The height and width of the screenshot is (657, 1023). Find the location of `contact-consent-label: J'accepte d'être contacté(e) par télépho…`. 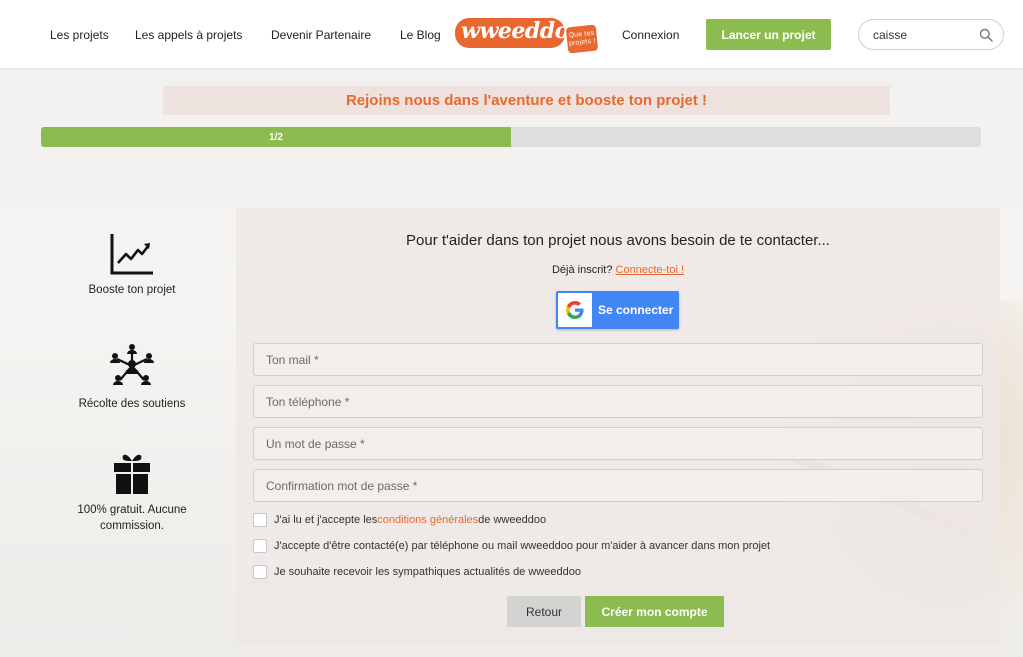

contact-consent-label: J'accepte d'être contacté(e) par télépho… is located at coordinates (522, 546).